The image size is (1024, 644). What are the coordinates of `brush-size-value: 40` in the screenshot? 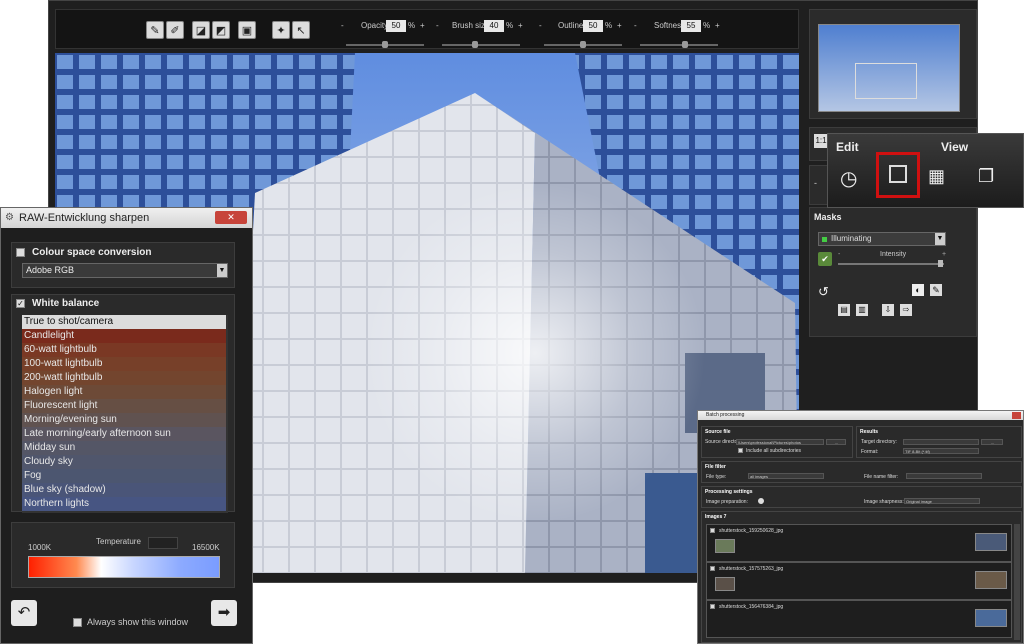 It's located at (494, 26).